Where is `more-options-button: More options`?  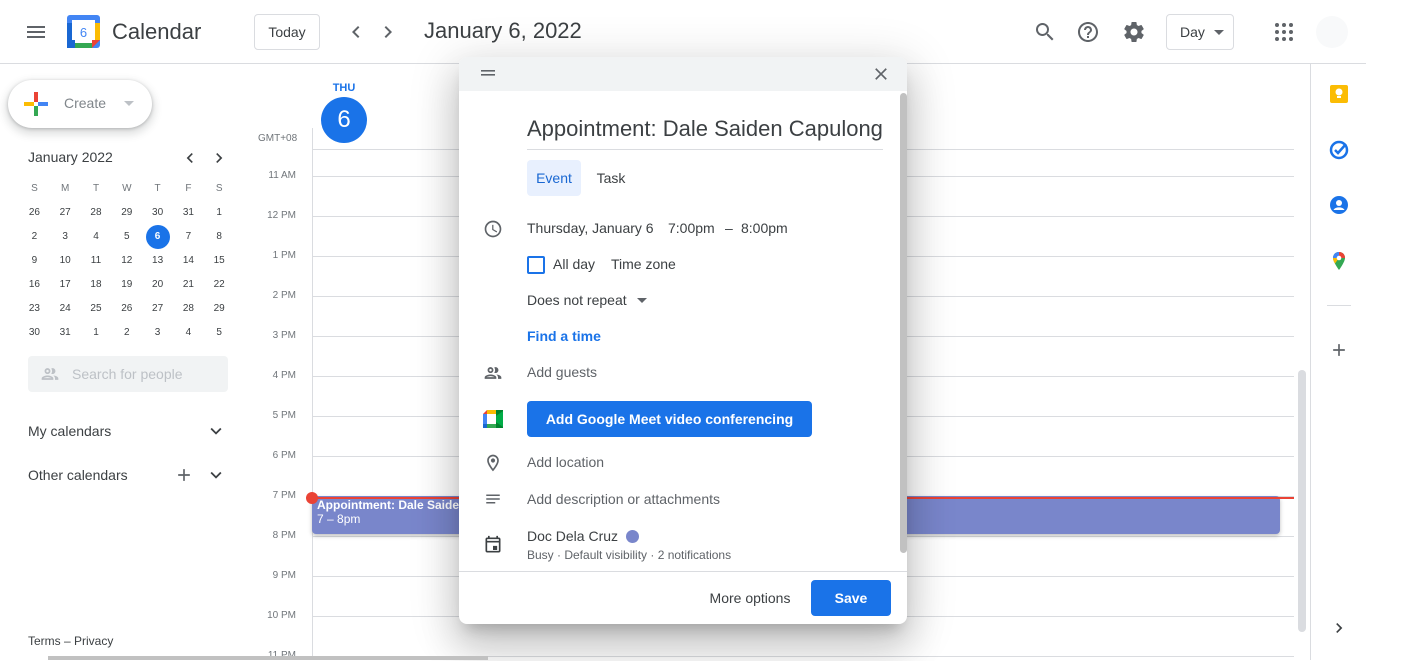
more-options-button: More options is located at coordinates (750, 598).